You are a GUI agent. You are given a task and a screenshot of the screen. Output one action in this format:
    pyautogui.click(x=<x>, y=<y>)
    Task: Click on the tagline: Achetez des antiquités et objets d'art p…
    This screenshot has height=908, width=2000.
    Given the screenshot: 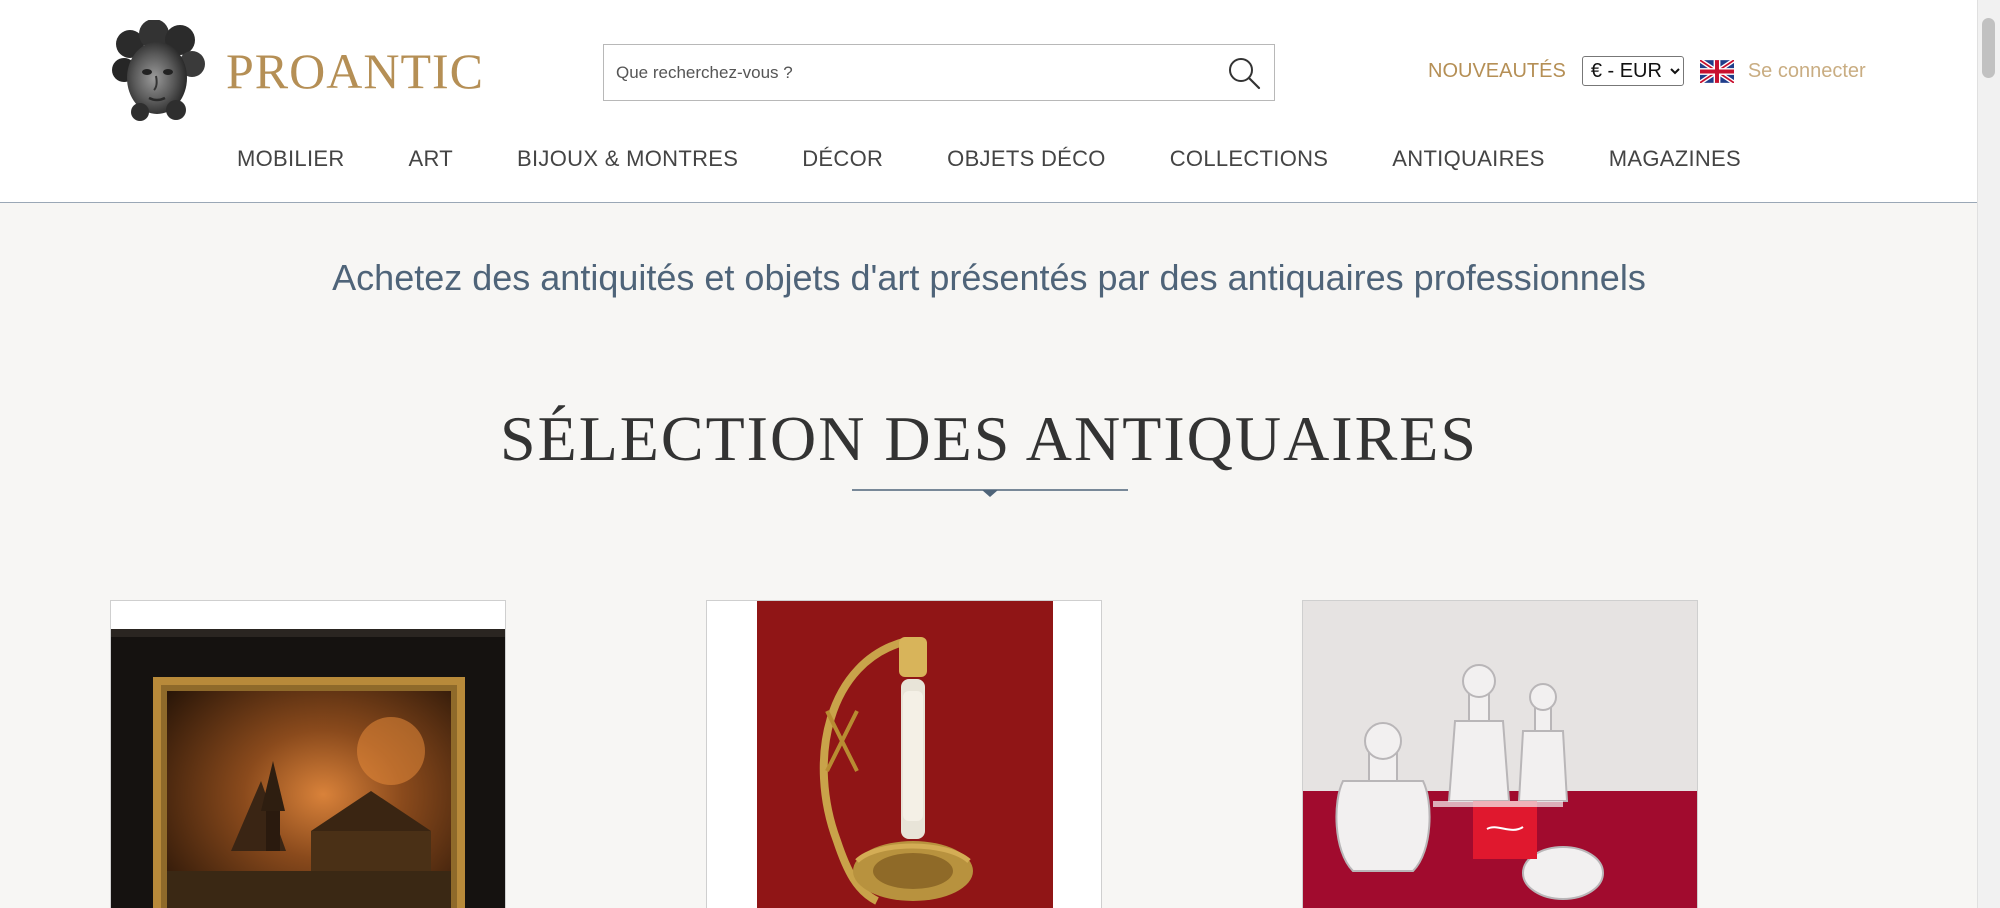 What is the action you would take?
    pyautogui.click(x=989, y=277)
    